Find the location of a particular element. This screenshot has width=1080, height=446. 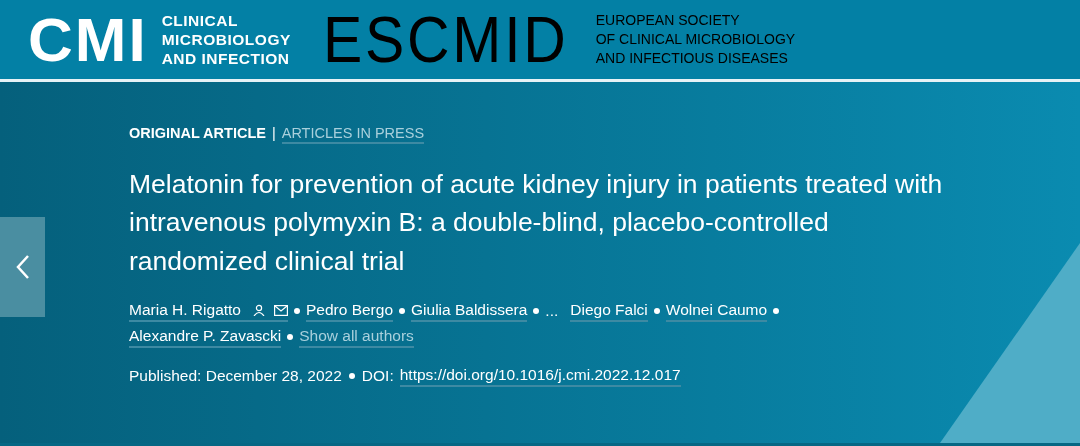

chevron-left-icon is located at coordinates (22, 267).